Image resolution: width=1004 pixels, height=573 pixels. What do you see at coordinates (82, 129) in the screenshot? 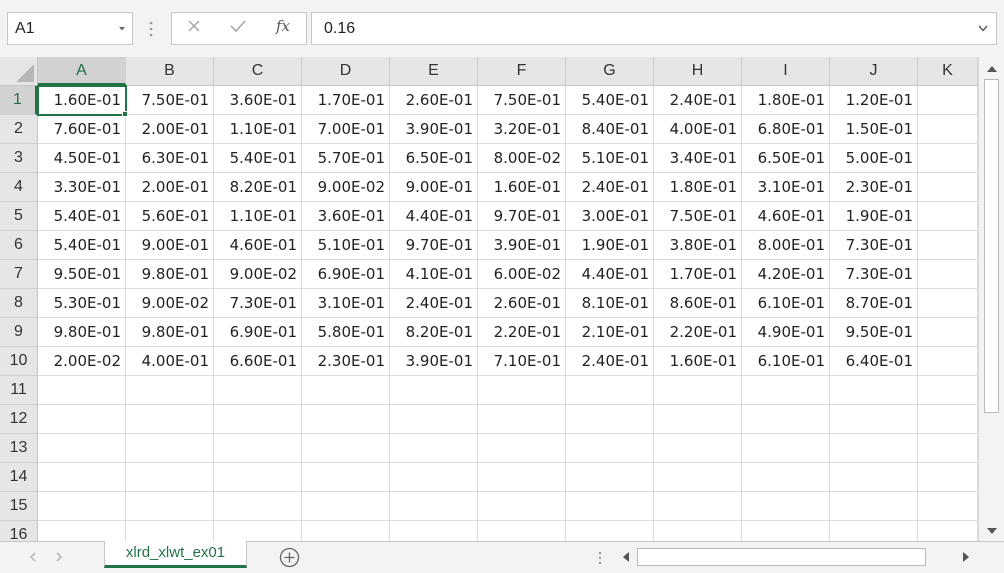
I see `cell-a2: 7.60E-01` at bounding box center [82, 129].